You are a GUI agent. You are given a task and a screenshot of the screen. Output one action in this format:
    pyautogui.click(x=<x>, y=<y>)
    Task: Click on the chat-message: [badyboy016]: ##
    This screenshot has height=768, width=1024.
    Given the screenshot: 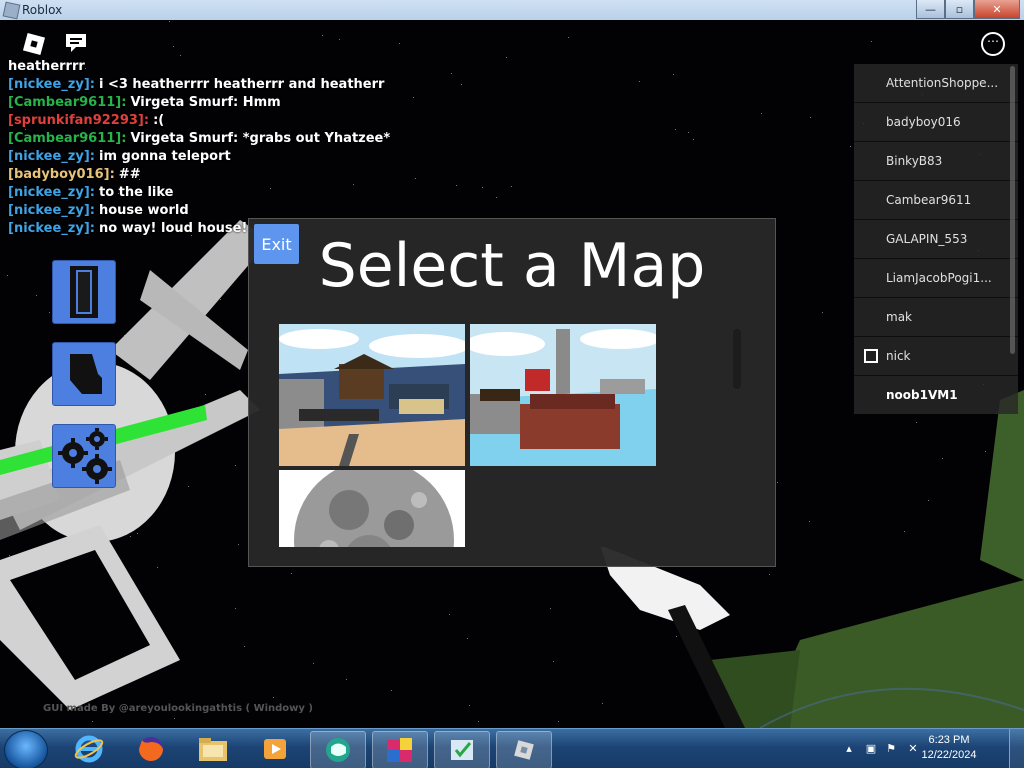 What is the action you would take?
    pyautogui.click(x=218, y=175)
    